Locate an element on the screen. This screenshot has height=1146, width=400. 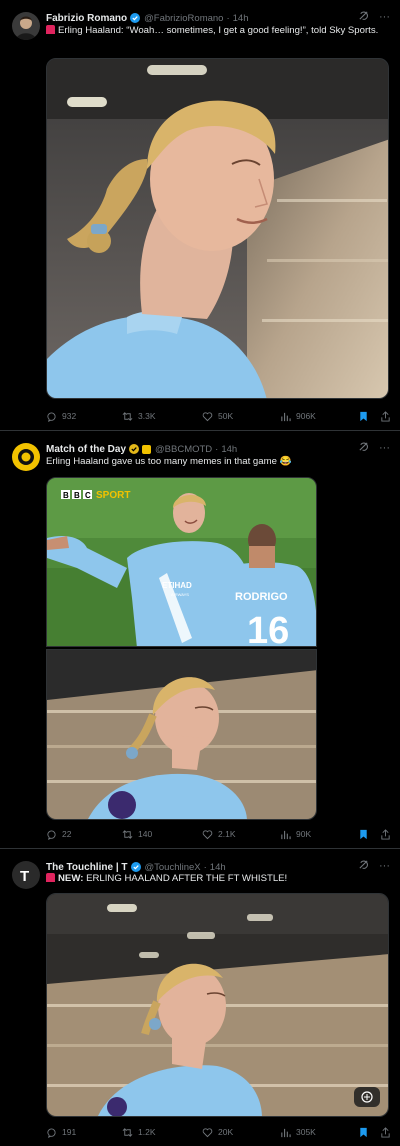
tweet-text-body: ERLING HAALAND AFTER THE FT WHISTLE! is located at coordinates (187, 878).